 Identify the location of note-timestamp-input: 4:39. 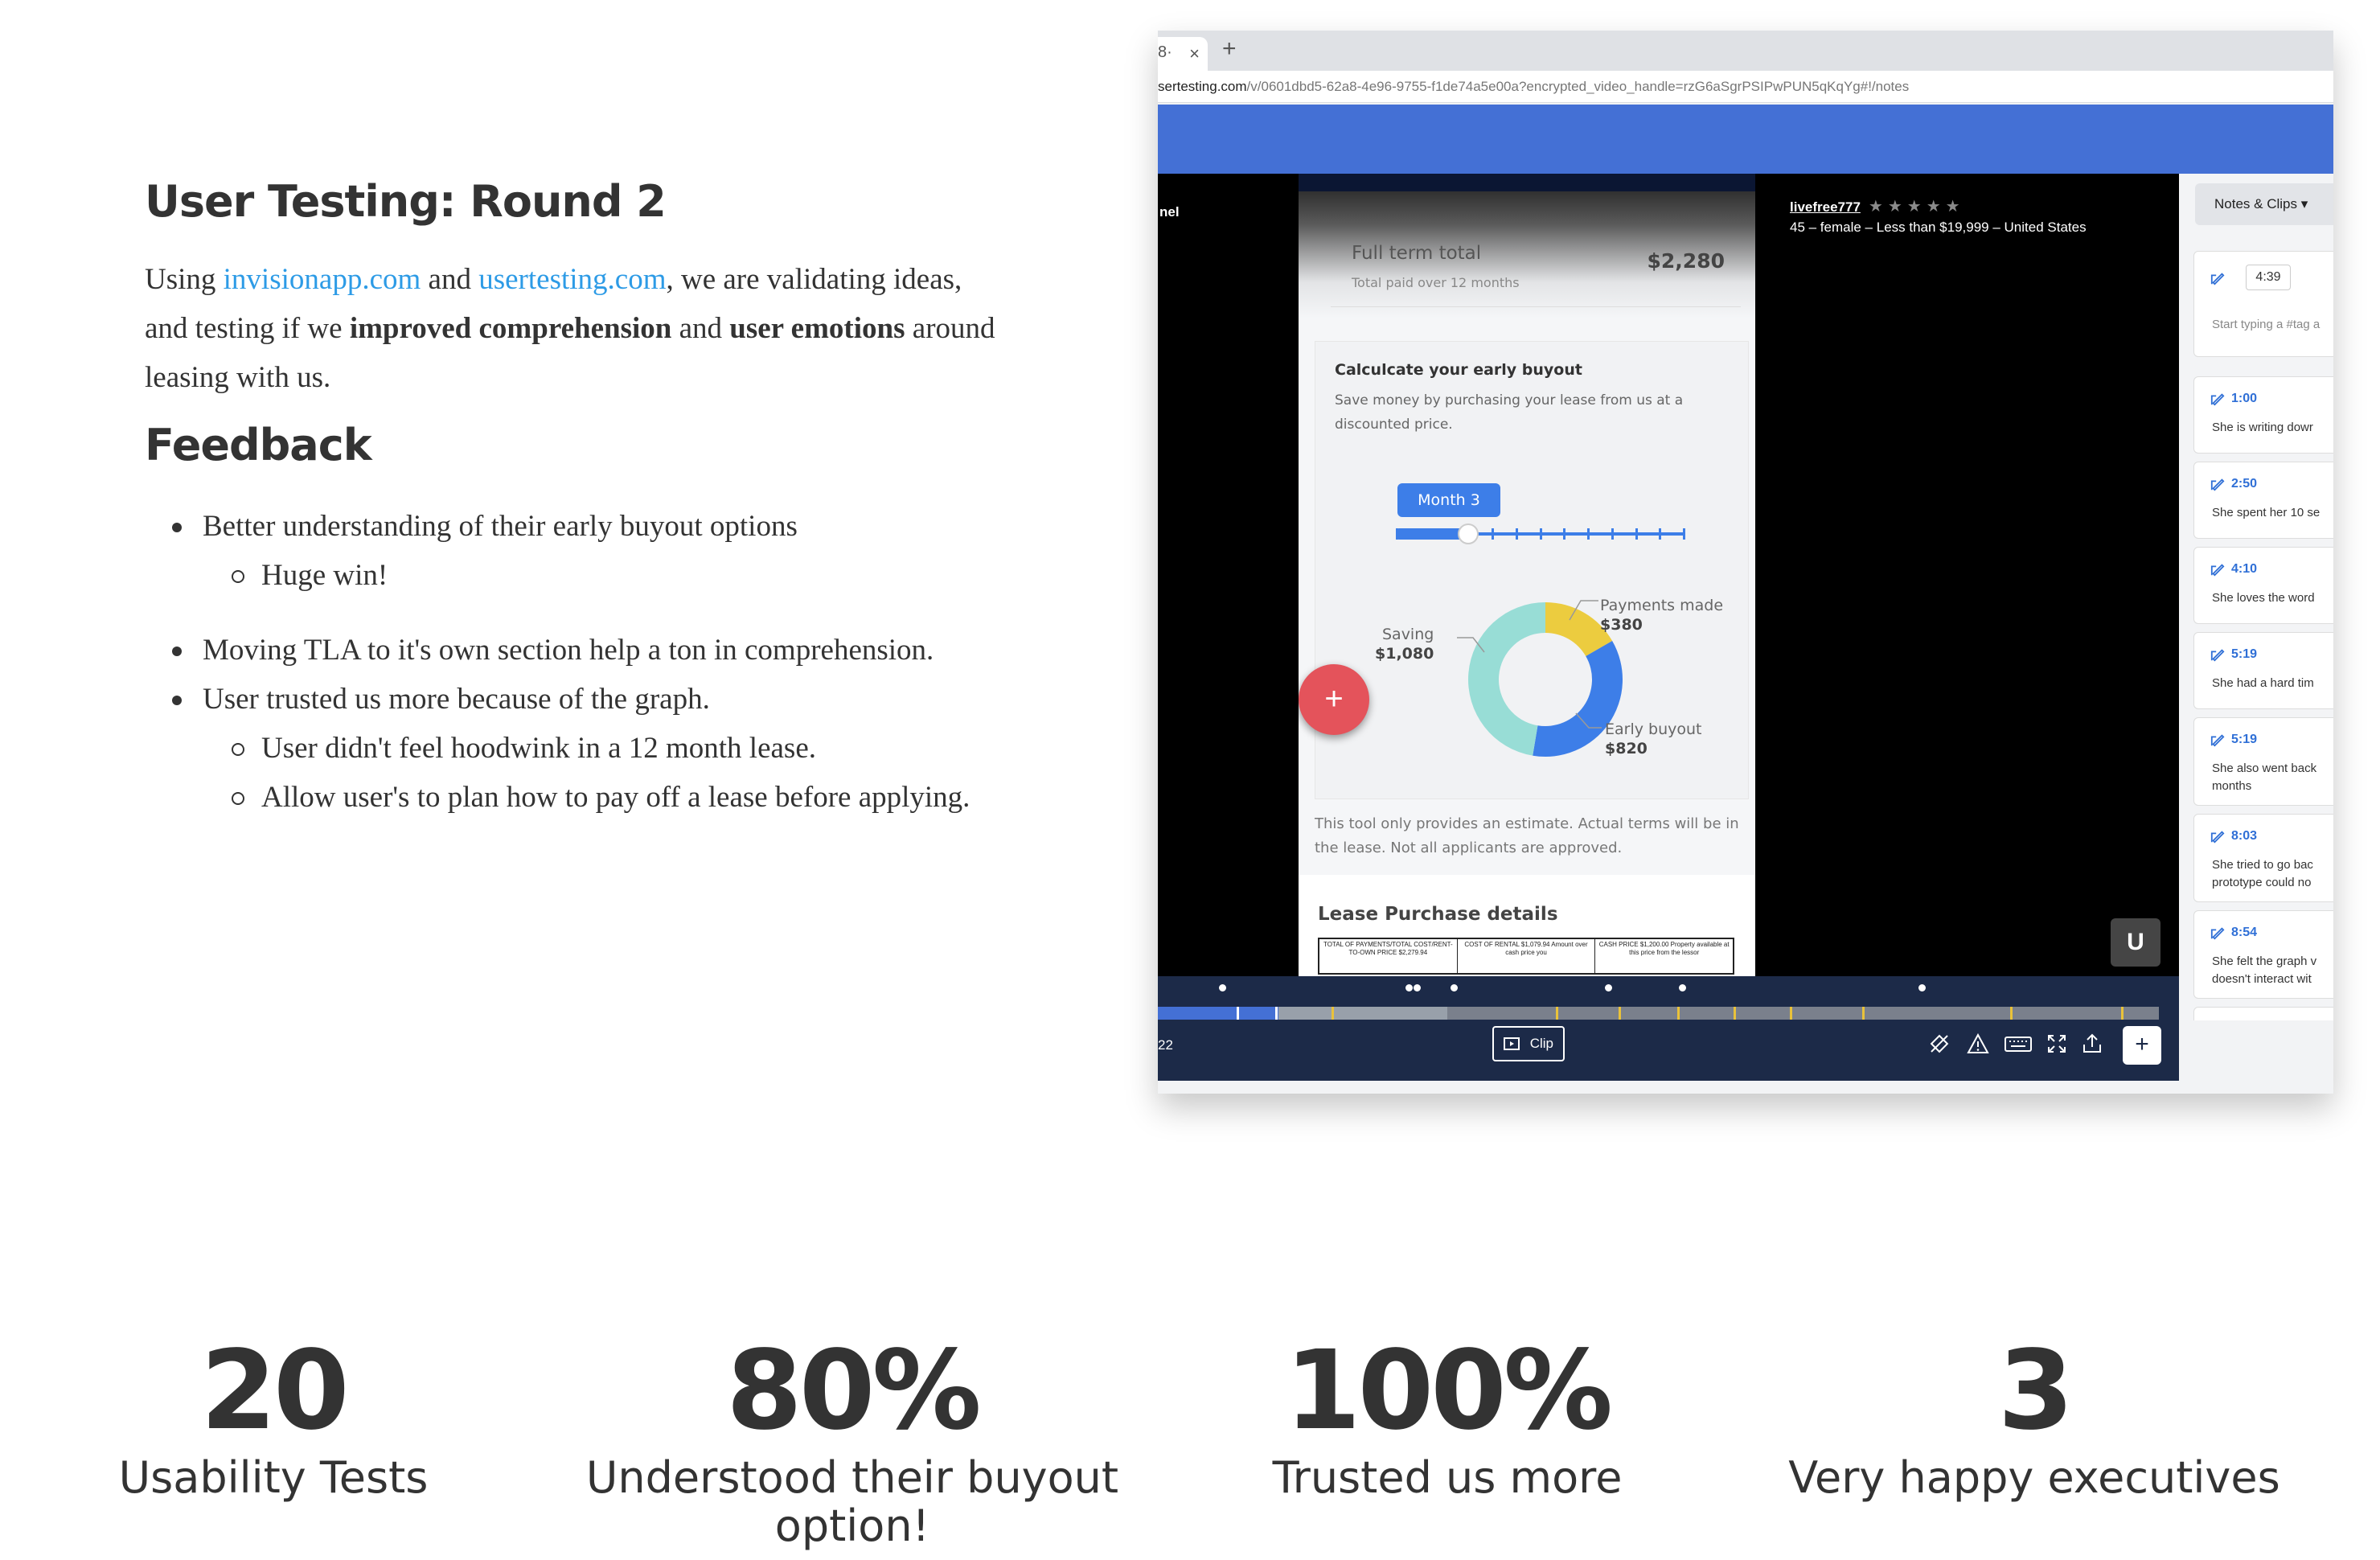
(2268, 277).